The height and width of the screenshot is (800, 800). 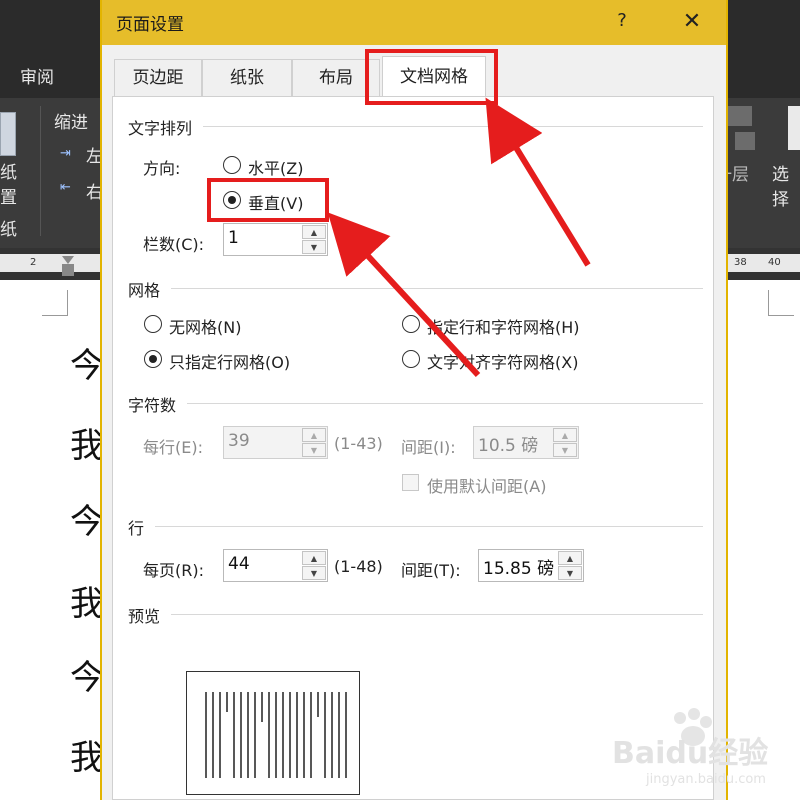 I want to click on dialog-title: 页面设置, so click(x=150, y=25).